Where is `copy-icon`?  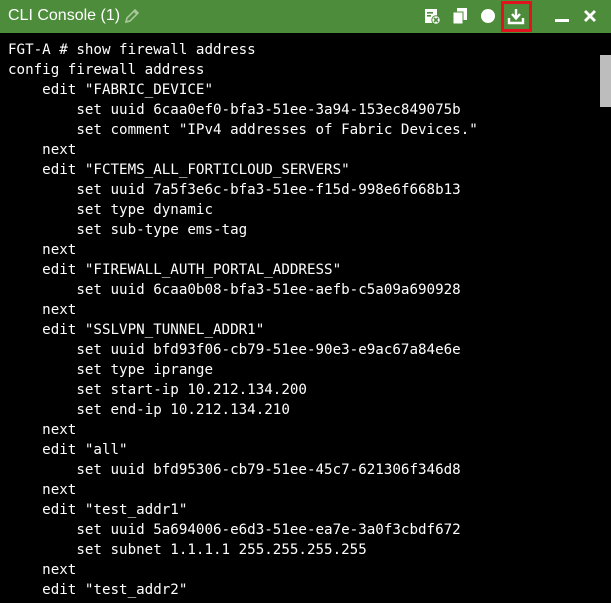 copy-icon is located at coordinates (460, 16).